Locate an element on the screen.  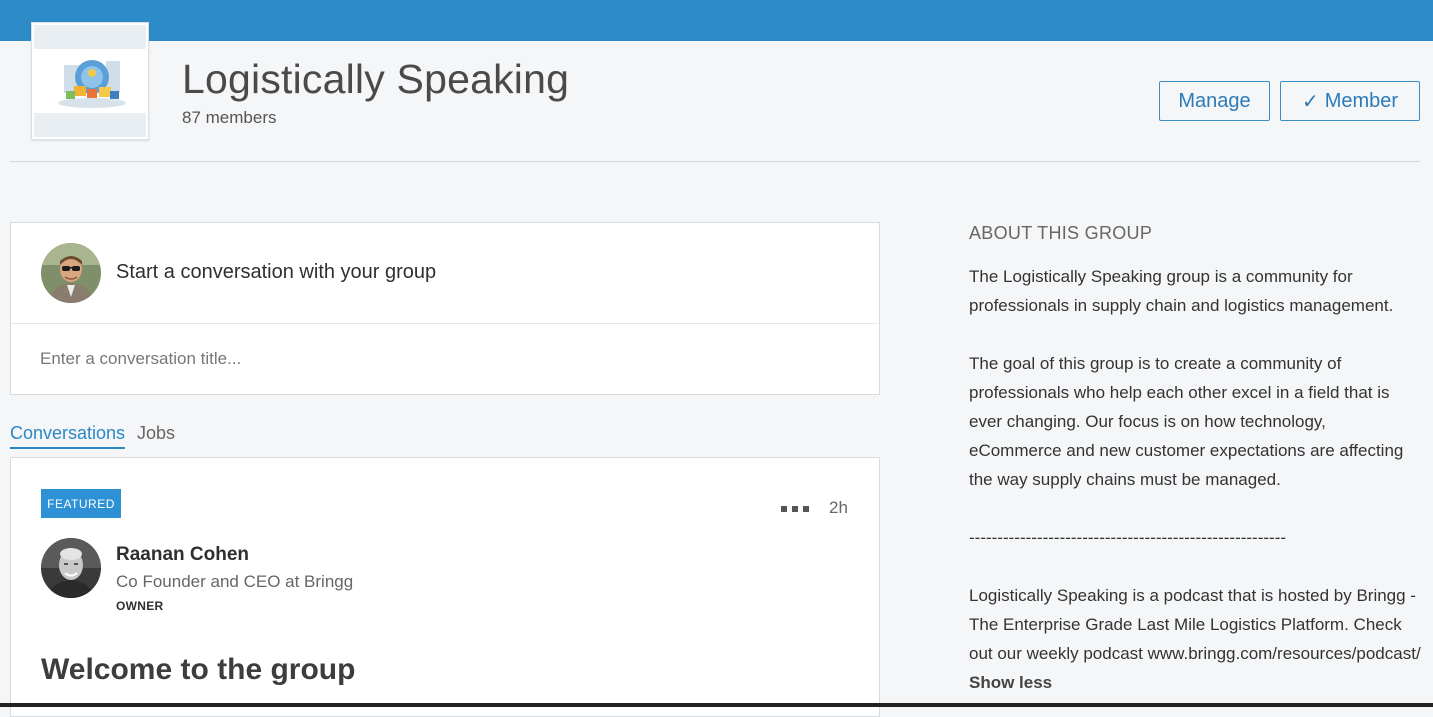
member-count: 87 members is located at coordinates (229, 118).